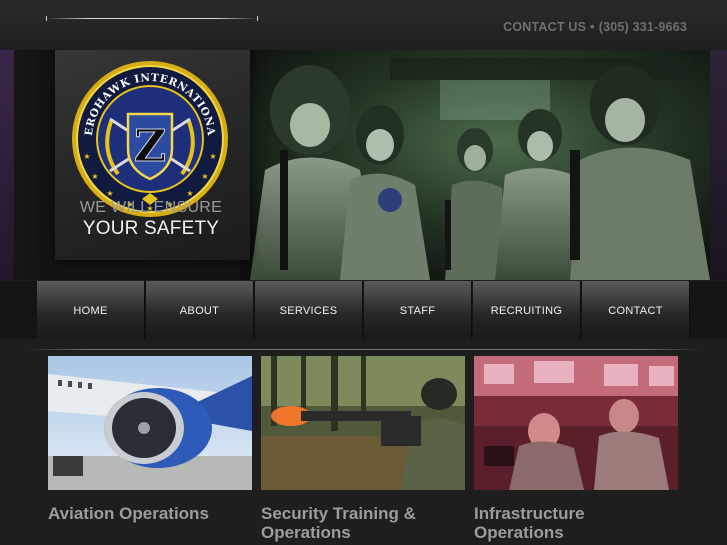 The image size is (727, 545). I want to click on nav-contact-label: CONTACT, so click(635, 311).